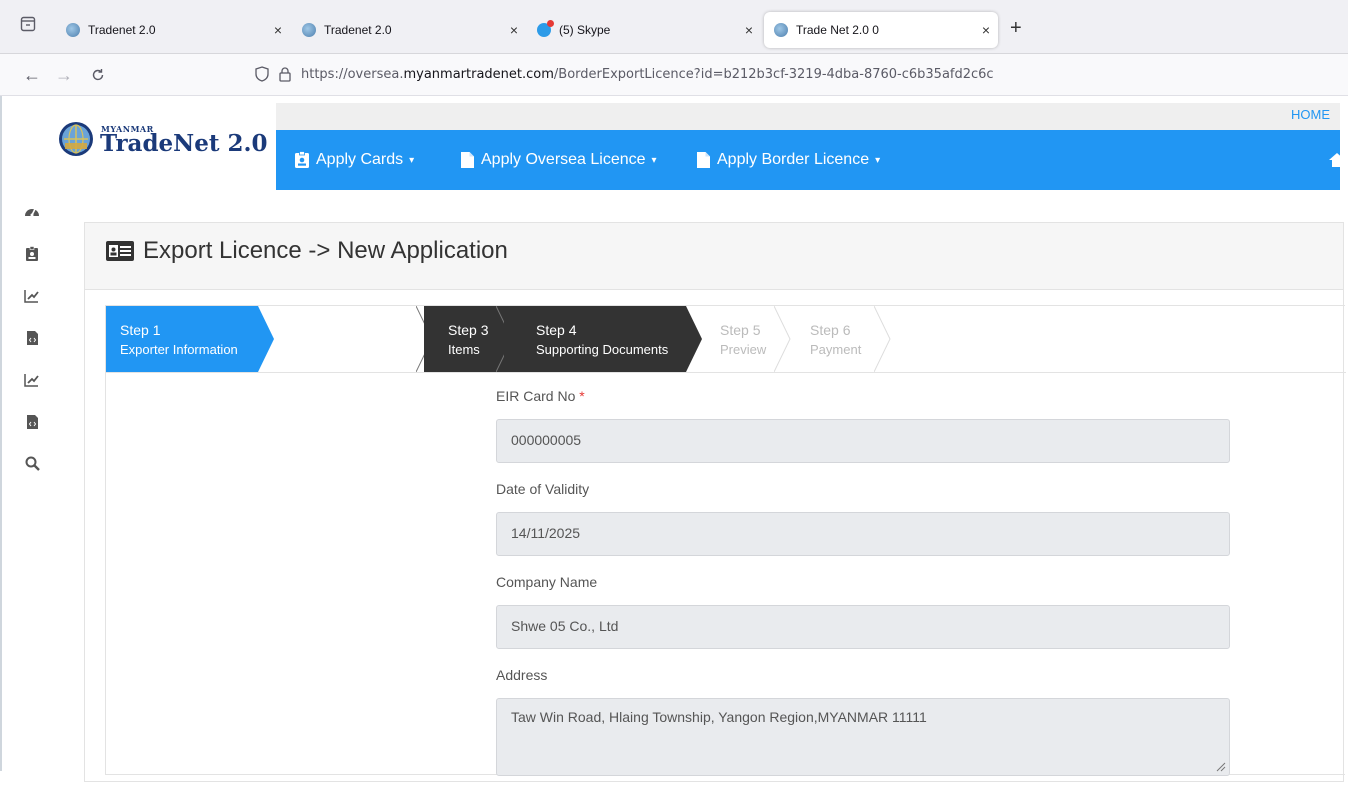  What do you see at coordinates (595, 339) in the screenshot?
I see `step-4: Step 4 Supporting Documents` at bounding box center [595, 339].